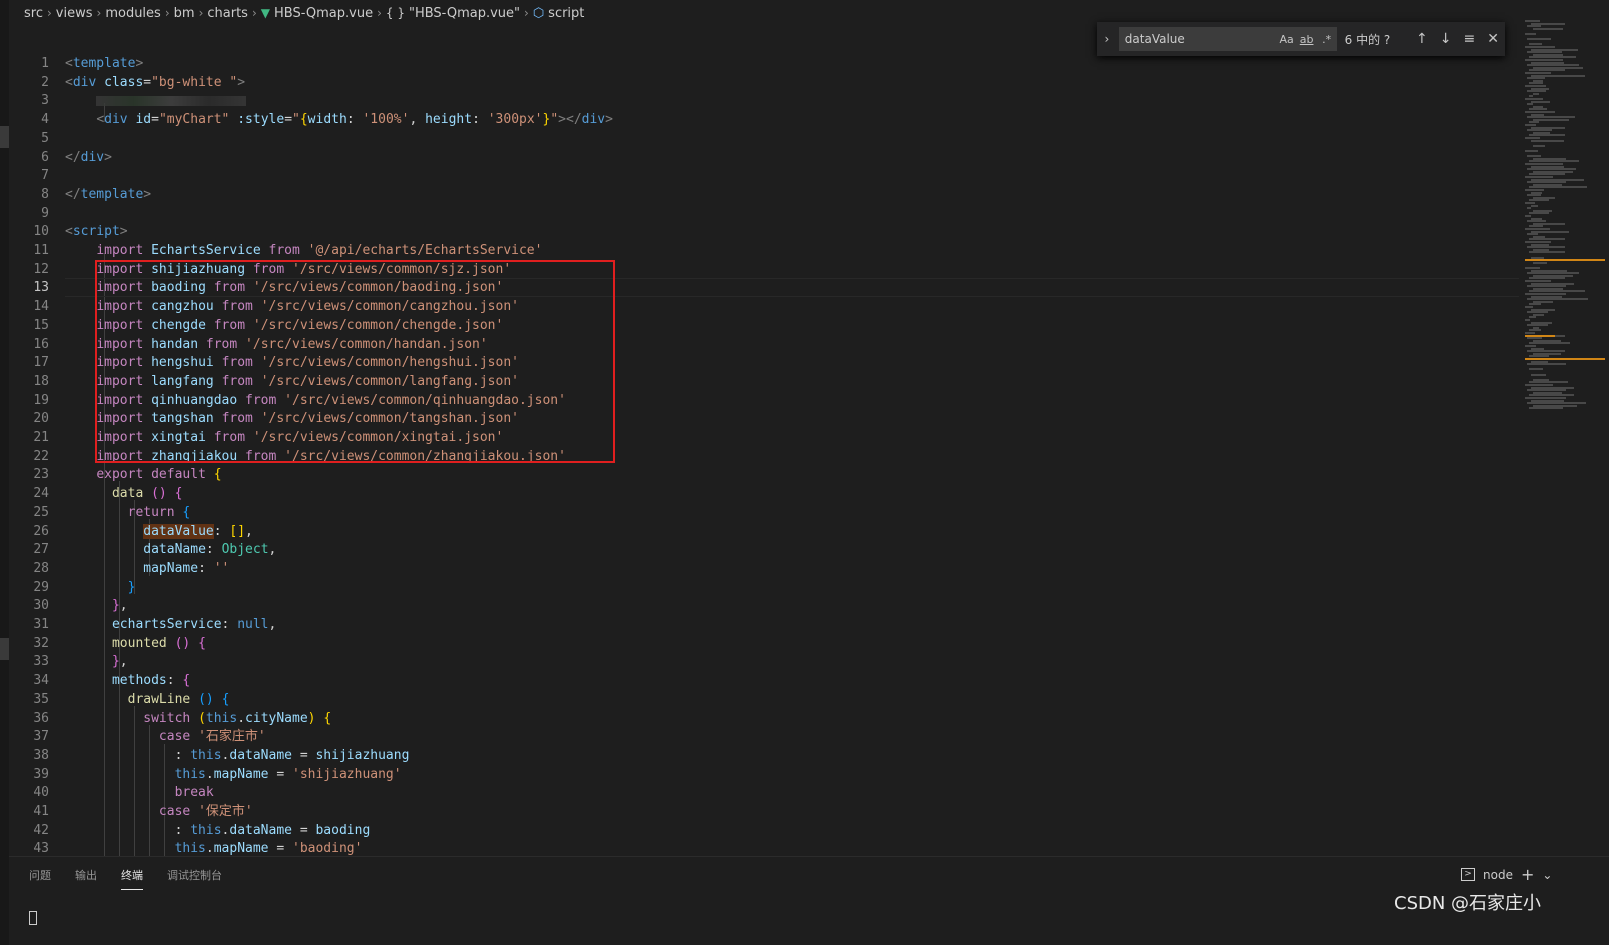 The width and height of the screenshot is (1609, 945). Describe the element at coordinates (1287, 39) in the screenshot. I see `match-case-button: Aa` at that location.